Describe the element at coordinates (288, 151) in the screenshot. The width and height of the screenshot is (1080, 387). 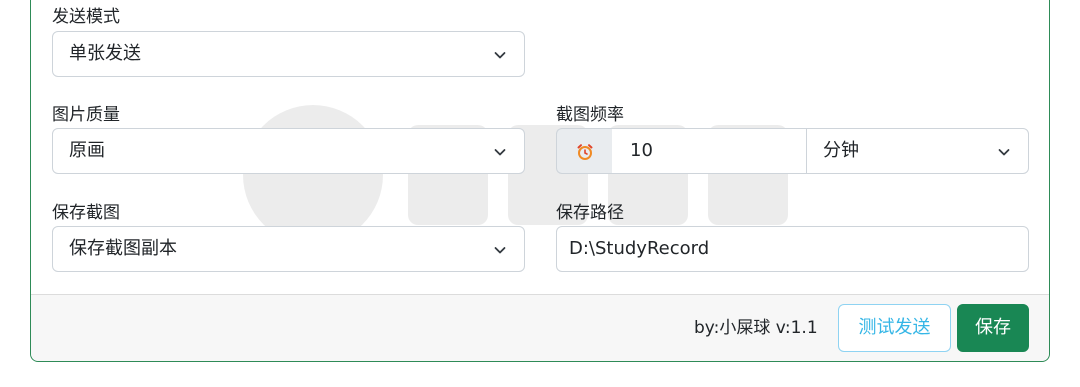
I see `image-quality-select: 原画` at that location.